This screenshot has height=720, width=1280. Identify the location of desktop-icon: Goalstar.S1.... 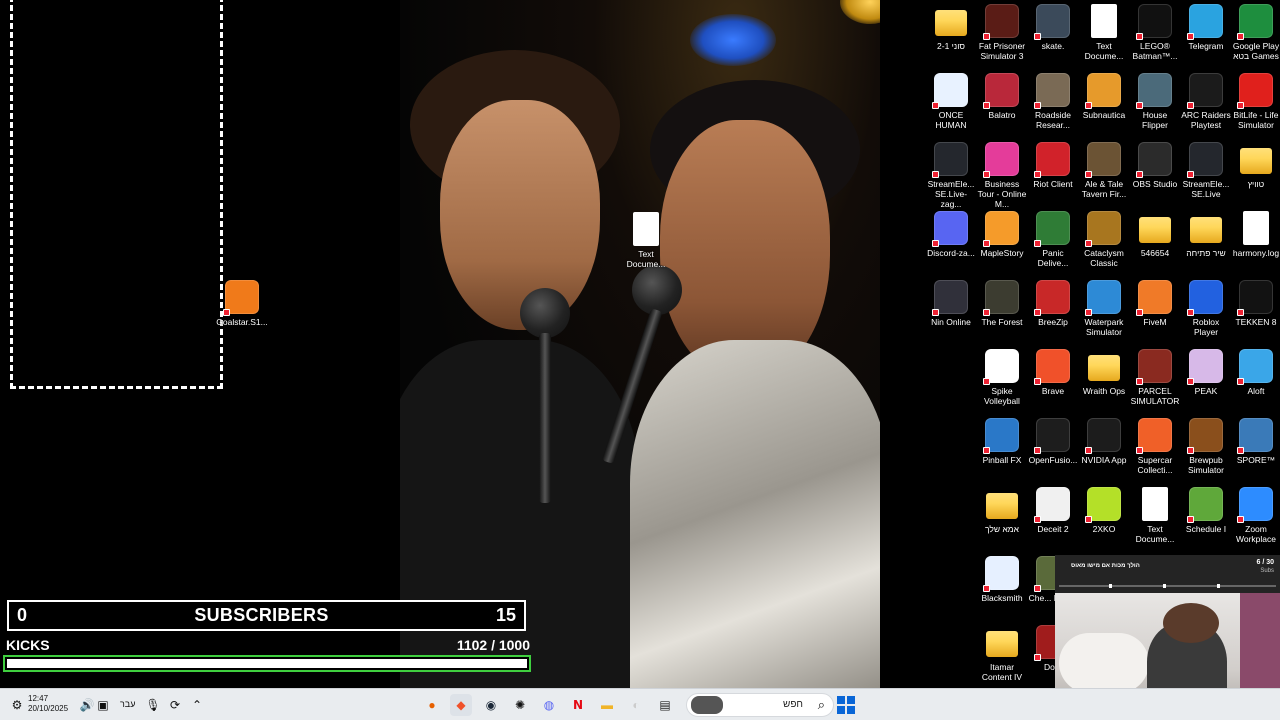
(242, 303).